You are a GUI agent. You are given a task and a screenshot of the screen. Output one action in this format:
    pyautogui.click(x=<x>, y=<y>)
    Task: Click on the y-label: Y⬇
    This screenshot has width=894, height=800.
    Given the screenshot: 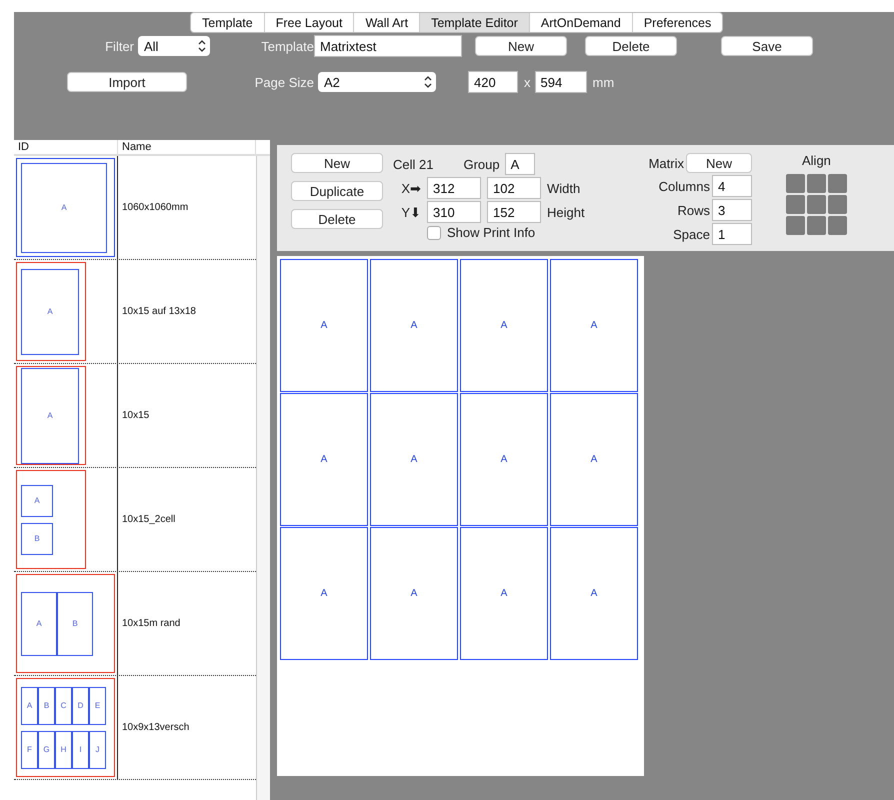 What is the action you would take?
    pyautogui.click(x=410, y=212)
    